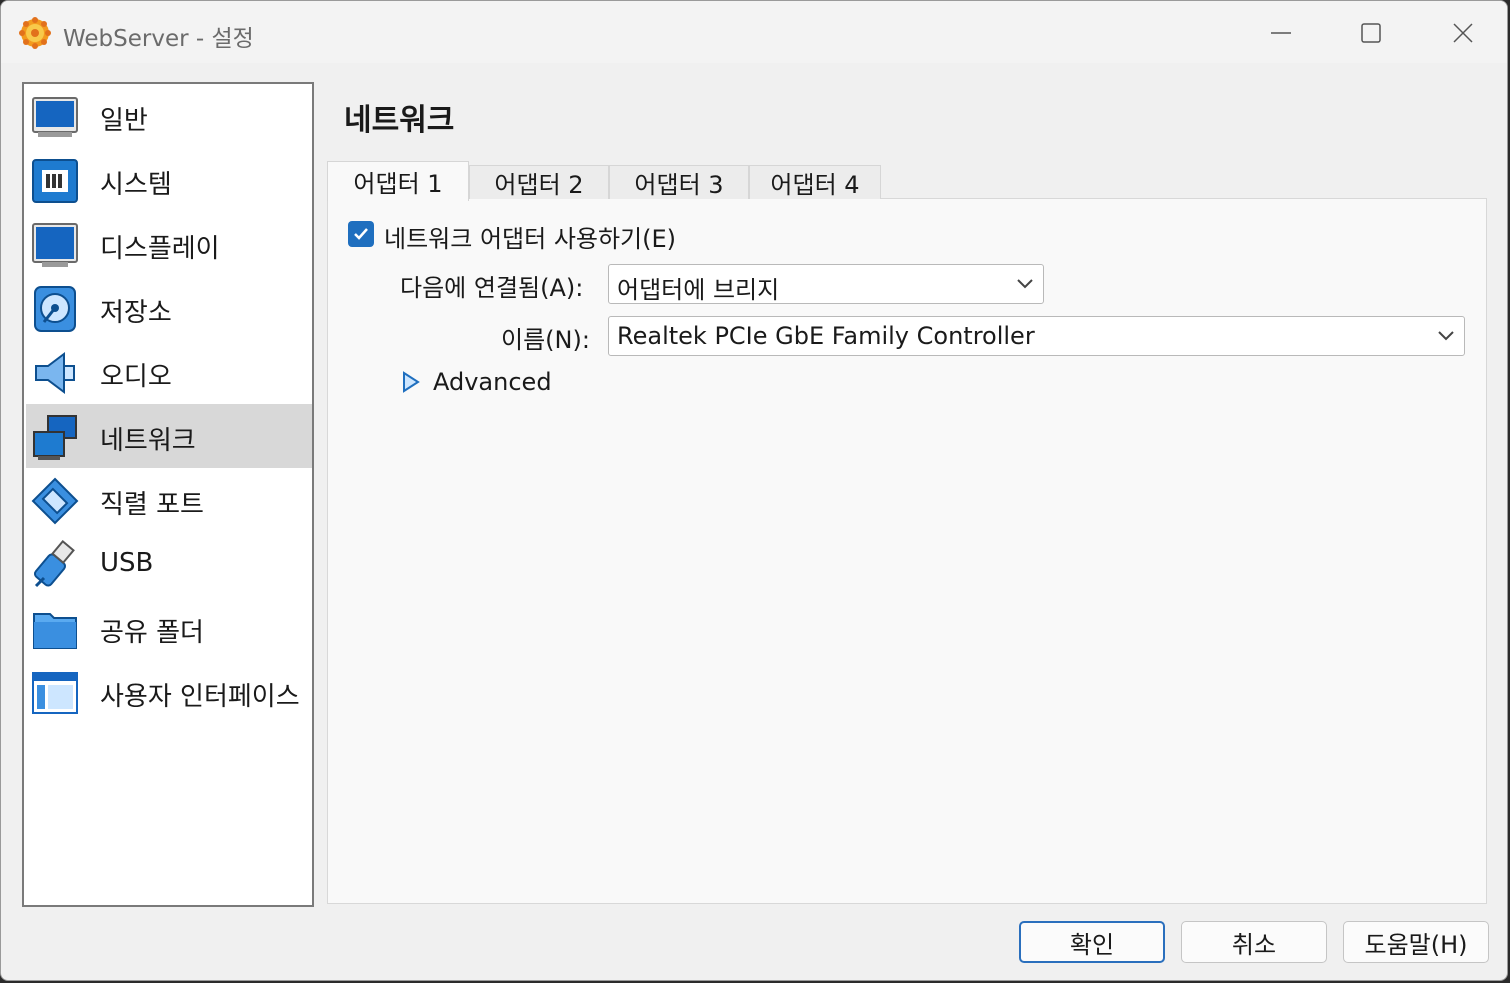  I want to click on shared-folder-icon, so click(55, 631).